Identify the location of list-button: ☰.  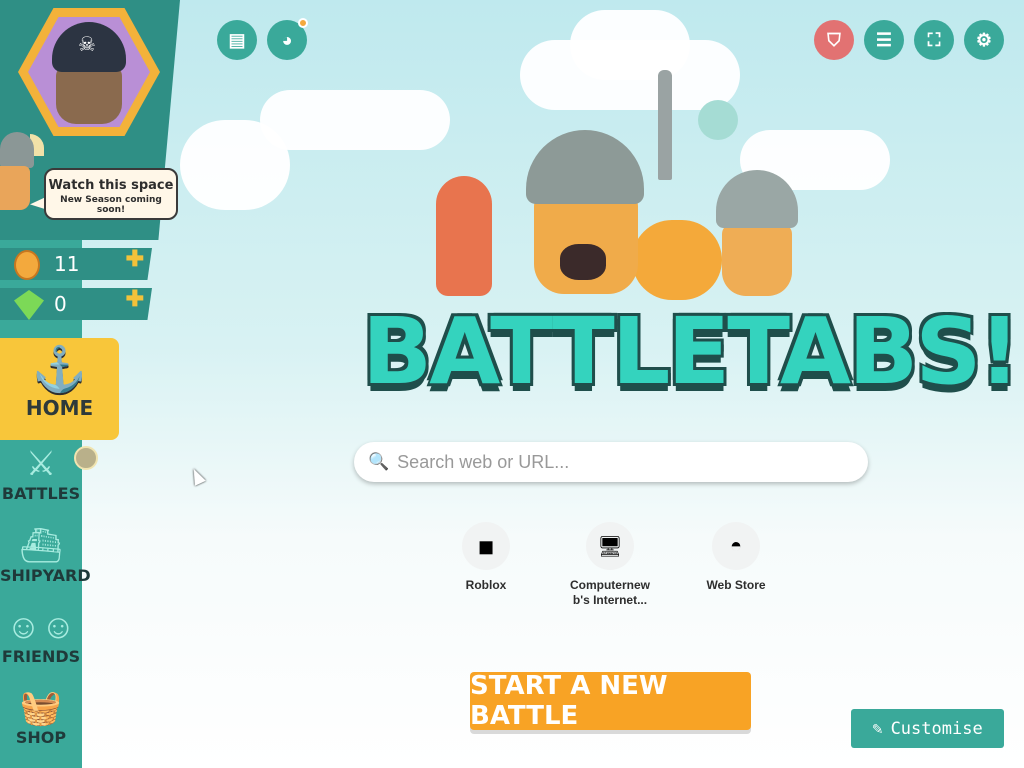
(884, 40).